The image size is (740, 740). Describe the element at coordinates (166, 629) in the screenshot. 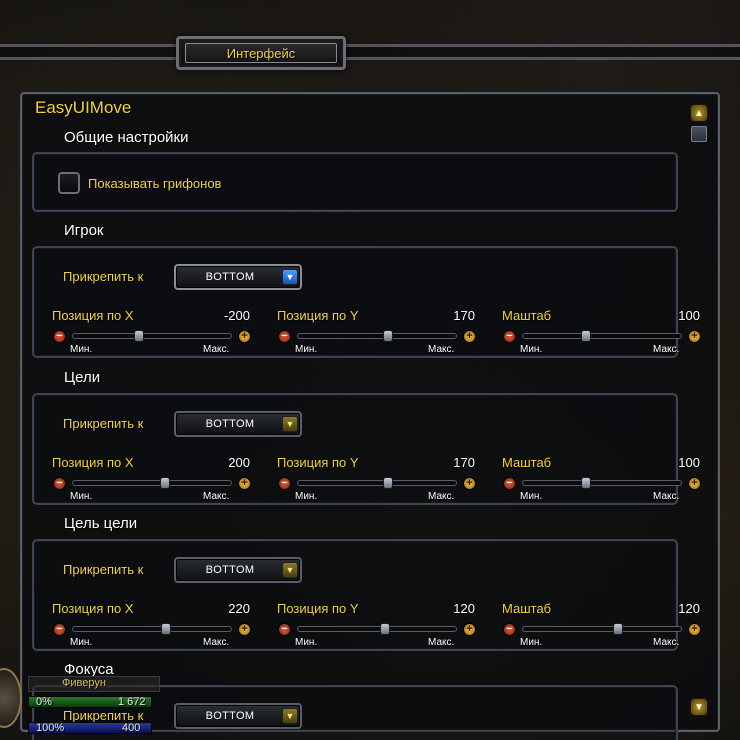

I see `target-of-target-position-x-slider-thumb` at that location.